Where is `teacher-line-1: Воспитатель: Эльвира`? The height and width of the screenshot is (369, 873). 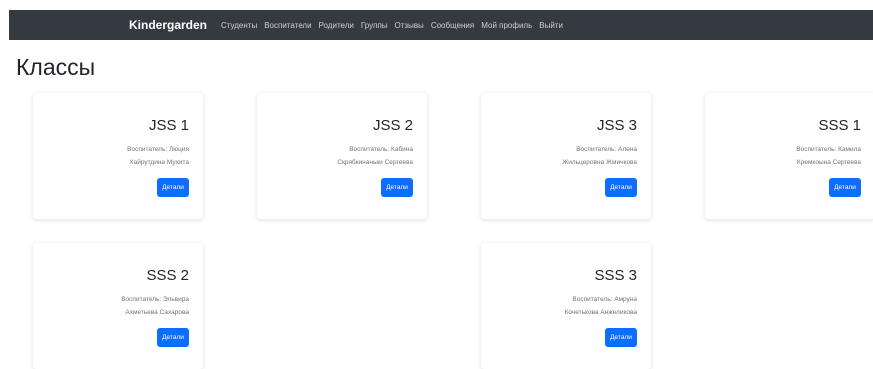 teacher-line-1: Воспитатель: Эльвира is located at coordinates (155, 299).